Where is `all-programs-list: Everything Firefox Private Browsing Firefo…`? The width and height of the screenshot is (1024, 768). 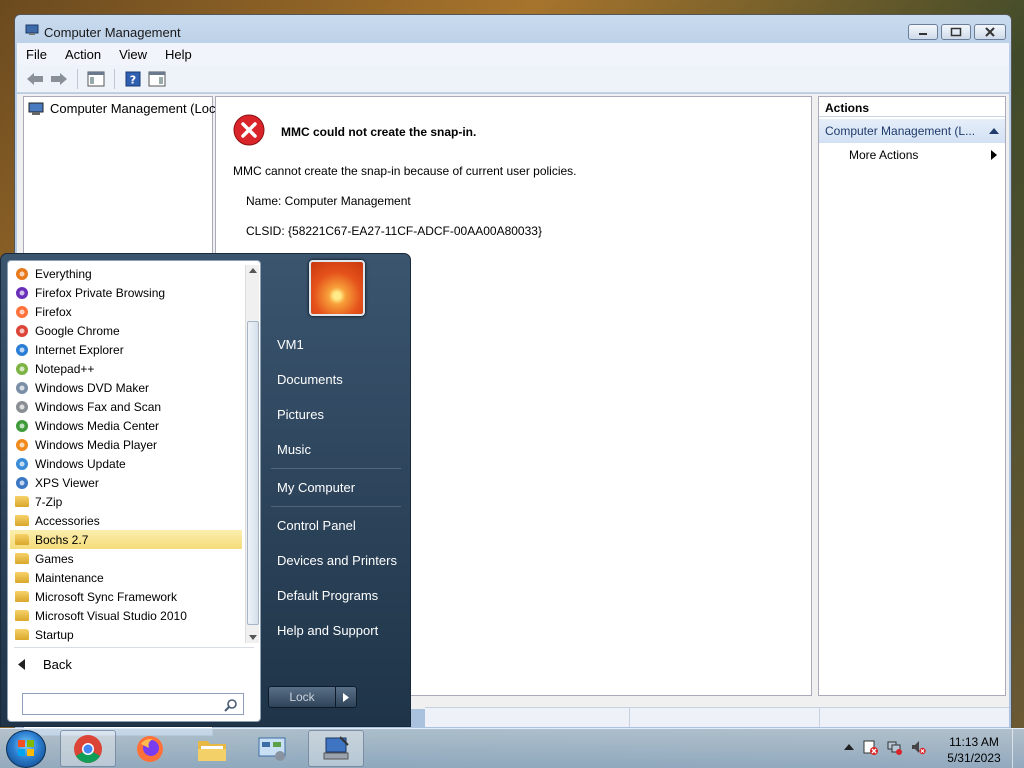
all-programs-list: Everything Firefox Private Browsing Firefo… is located at coordinates (126, 454).